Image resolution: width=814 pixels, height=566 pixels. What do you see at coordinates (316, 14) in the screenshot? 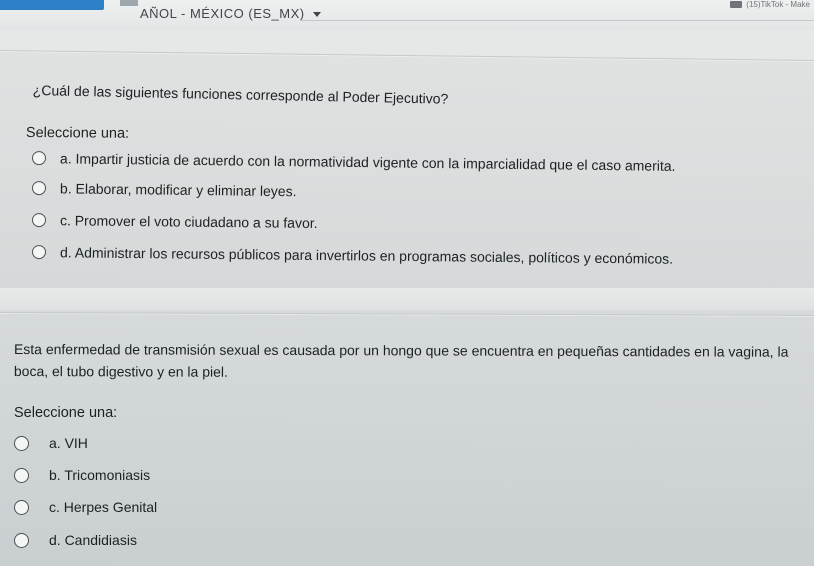
I see `caret-down-icon` at bounding box center [316, 14].